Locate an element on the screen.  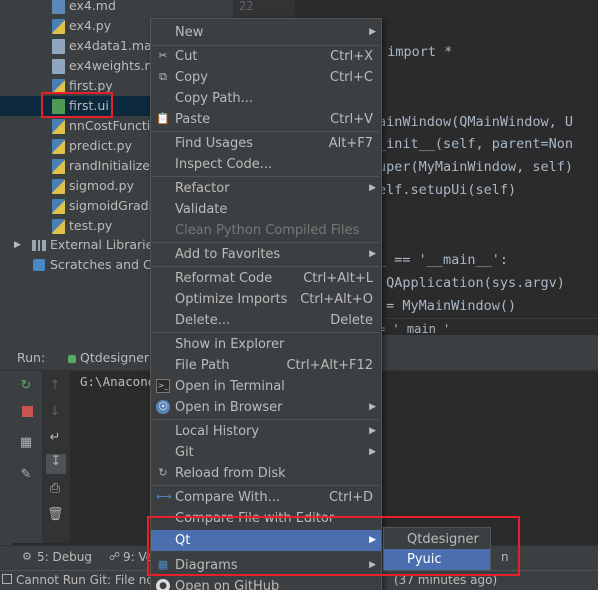
menu-item-reload-from-disk: ↻ Reload from Disk is located at coordinates (266, 473).